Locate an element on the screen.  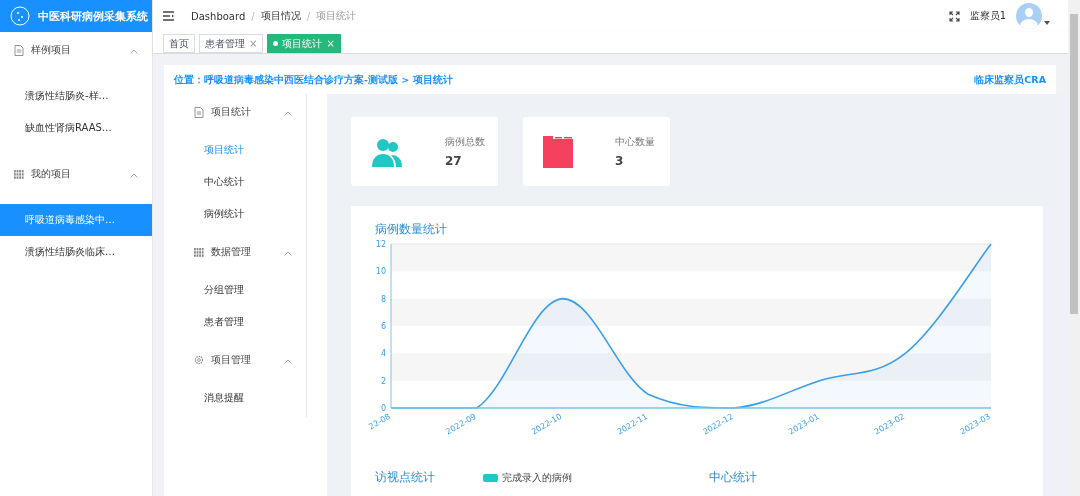
stat-value: 3 is located at coordinates (620, 161).